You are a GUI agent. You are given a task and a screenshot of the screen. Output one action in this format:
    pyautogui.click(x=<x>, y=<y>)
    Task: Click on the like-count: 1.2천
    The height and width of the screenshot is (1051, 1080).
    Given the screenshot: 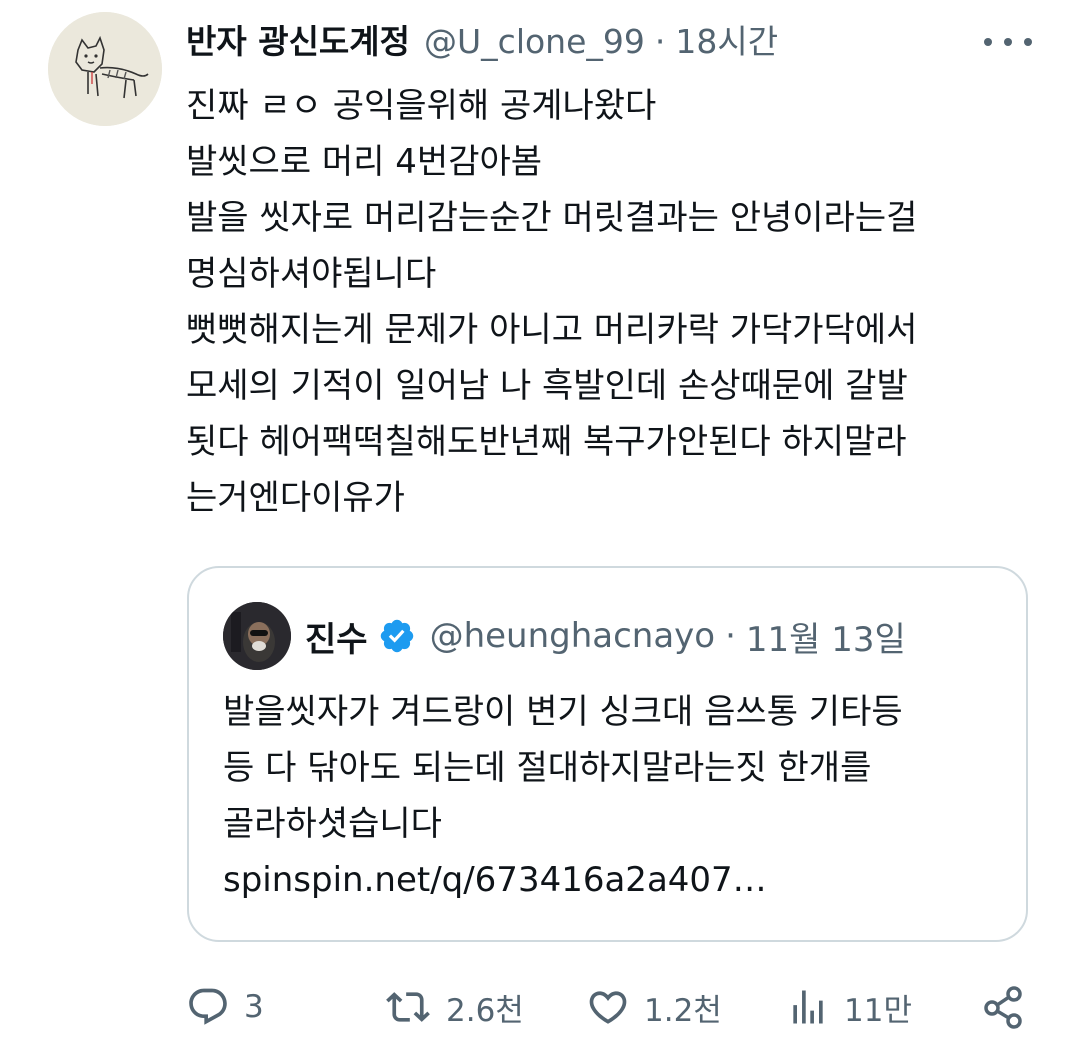 What is the action you would take?
    pyautogui.click(x=683, y=1010)
    